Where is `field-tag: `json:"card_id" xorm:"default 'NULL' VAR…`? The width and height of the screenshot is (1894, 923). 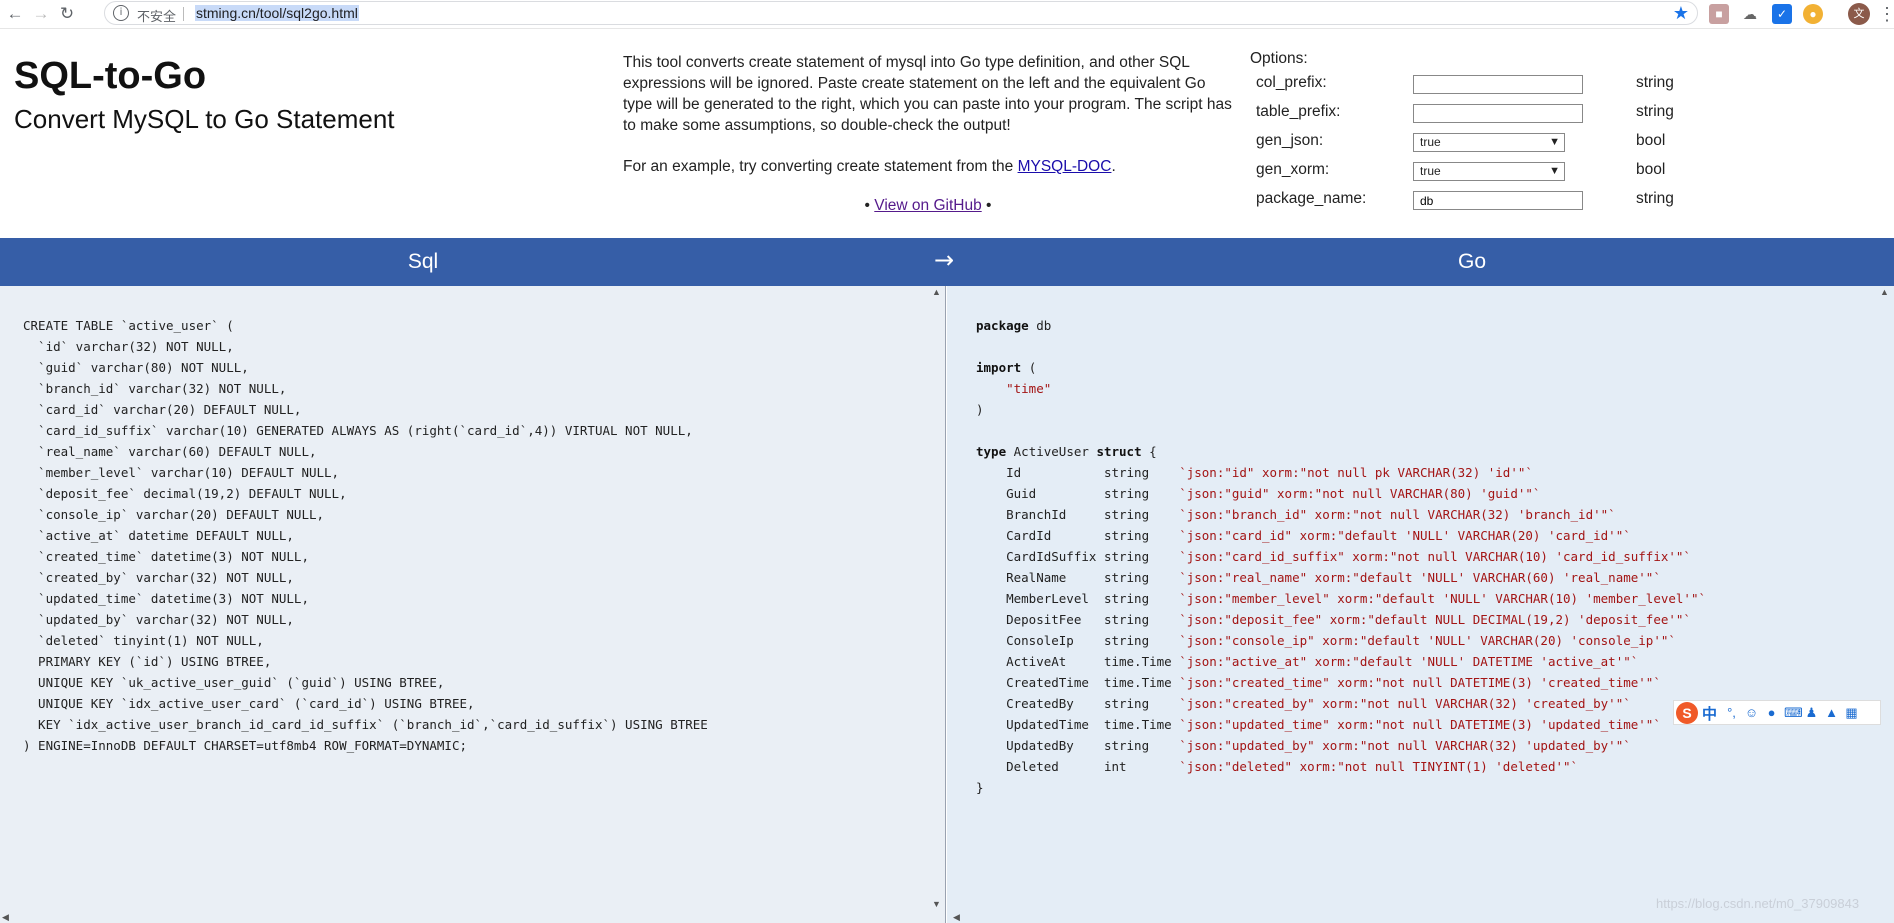 field-tag: `json:"card_id" xorm:"default 'NULL' VAR… is located at coordinates (1405, 535).